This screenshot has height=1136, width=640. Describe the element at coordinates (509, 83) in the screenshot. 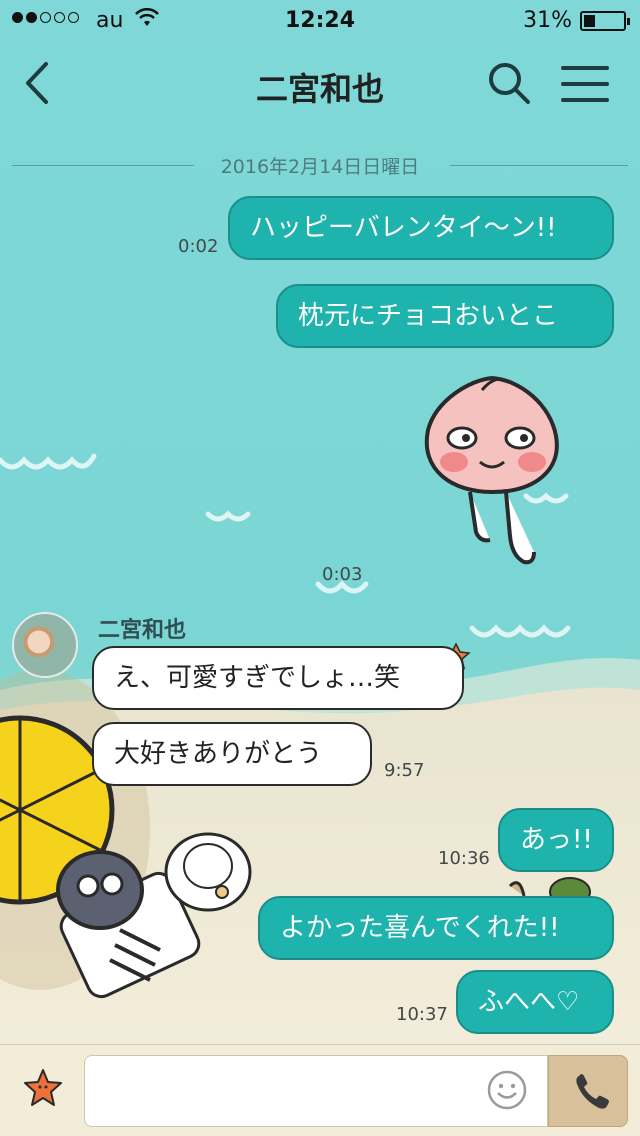

I see `search-icon` at that location.